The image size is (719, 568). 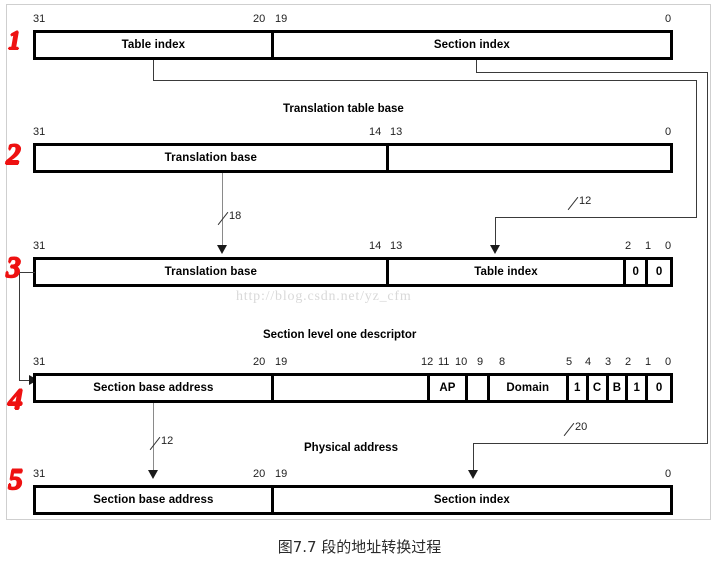 What do you see at coordinates (659, 272) in the screenshot?
I see `field-row3-bit0-zero: 0` at bounding box center [659, 272].